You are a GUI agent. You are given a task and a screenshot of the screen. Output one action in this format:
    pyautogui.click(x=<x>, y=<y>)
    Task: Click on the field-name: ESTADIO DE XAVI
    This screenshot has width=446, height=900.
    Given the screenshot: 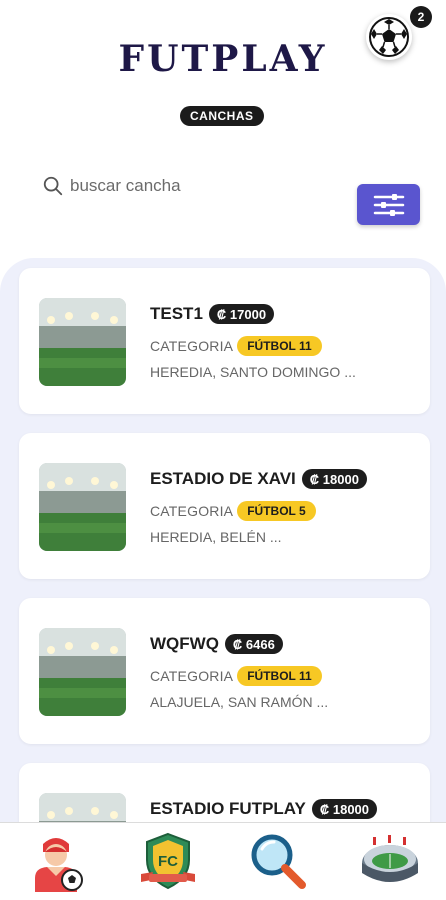 What is the action you would take?
    pyautogui.click(x=223, y=478)
    